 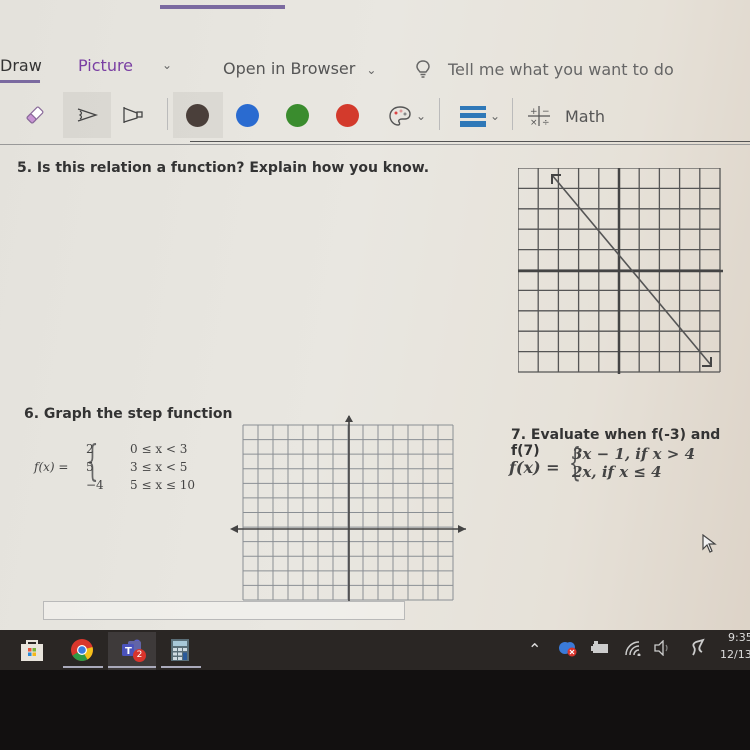 I want to click on pen-color-green, so click(x=297, y=115).